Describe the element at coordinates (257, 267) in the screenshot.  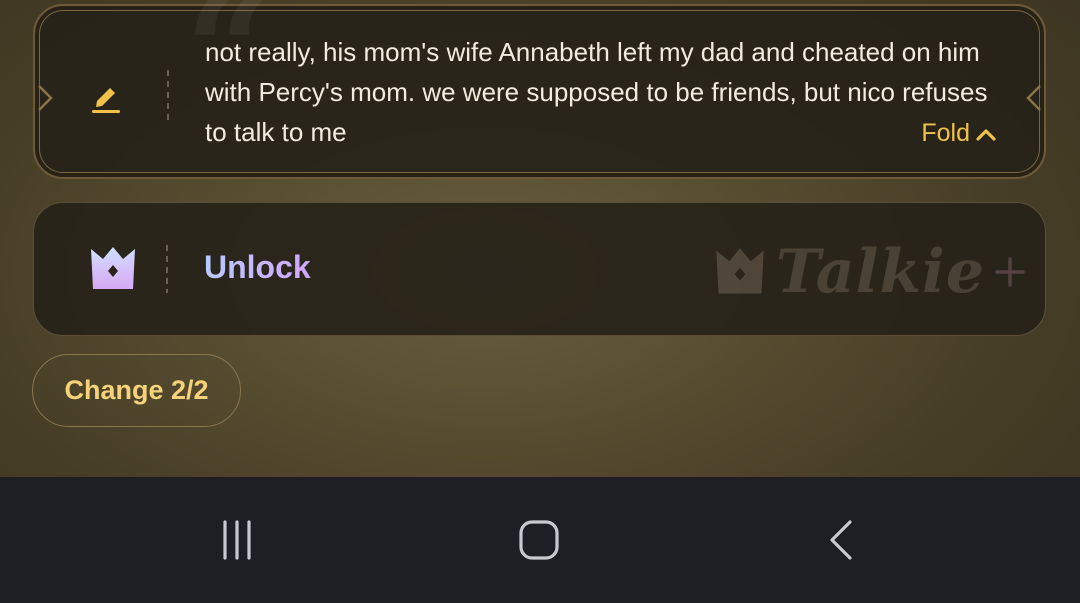
I see `unlock-label: Unlock` at that location.